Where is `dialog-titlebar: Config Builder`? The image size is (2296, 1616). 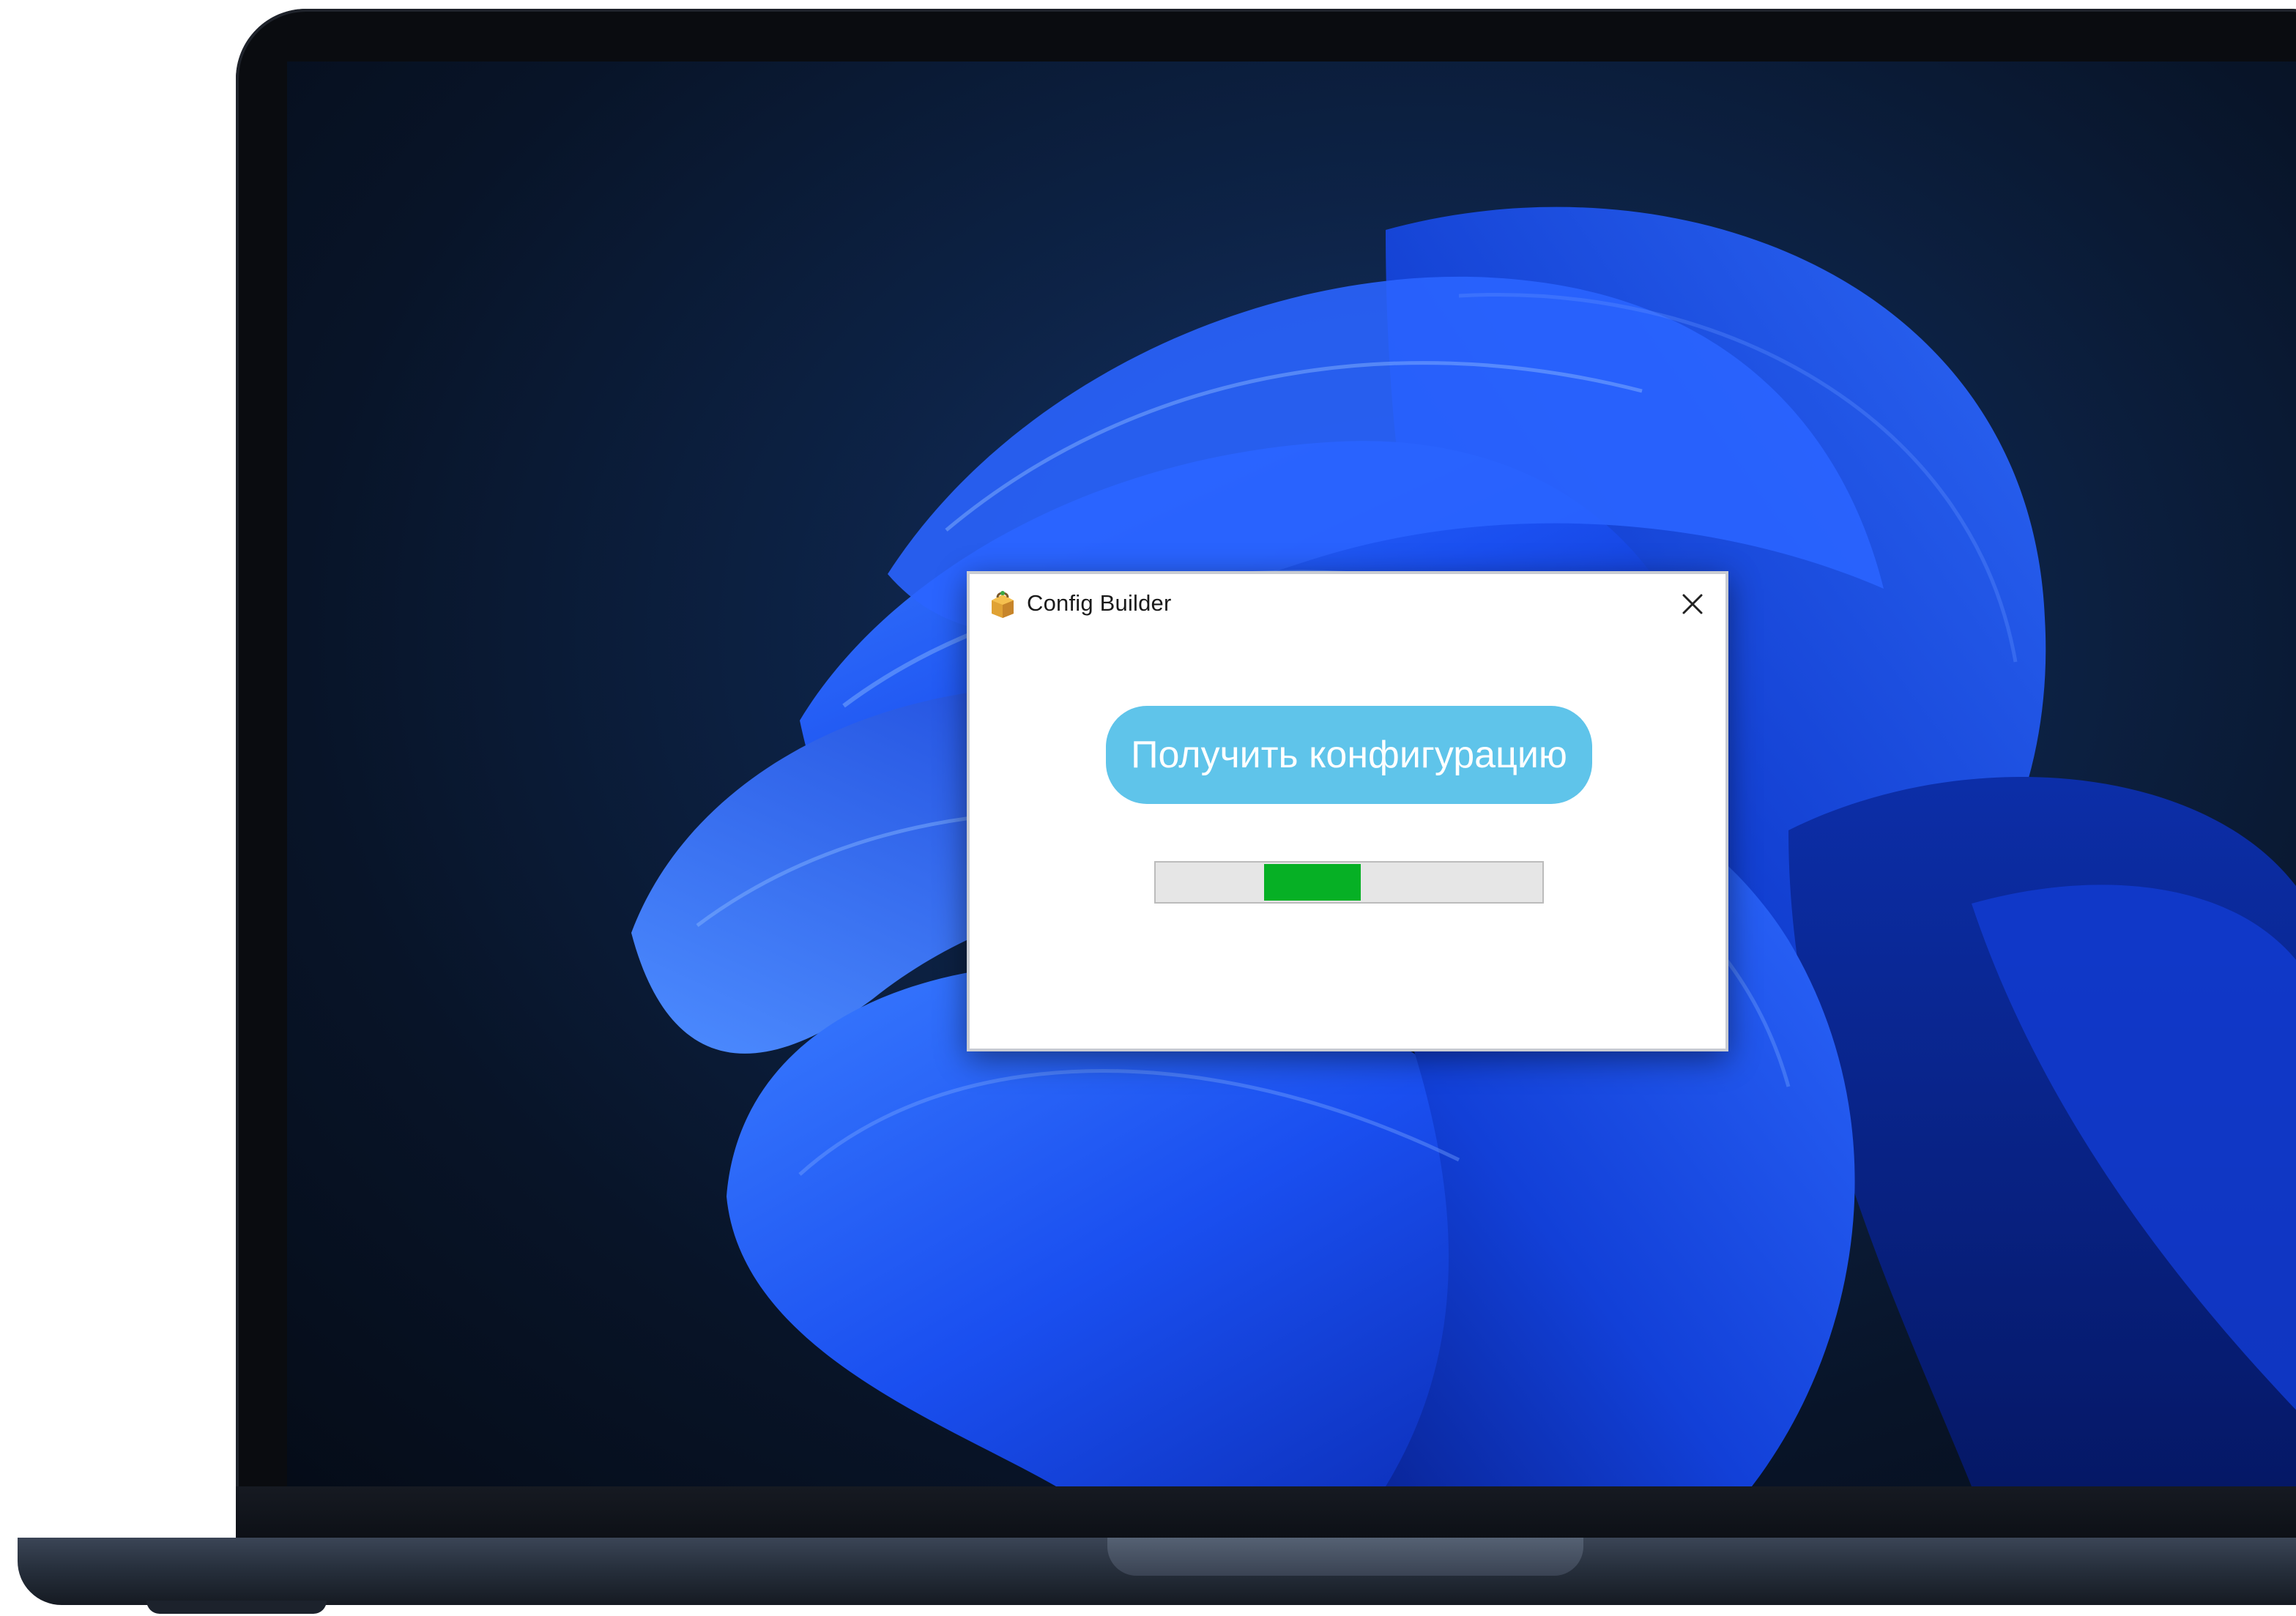 dialog-titlebar: Config Builder is located at coordinates (1347, 605).